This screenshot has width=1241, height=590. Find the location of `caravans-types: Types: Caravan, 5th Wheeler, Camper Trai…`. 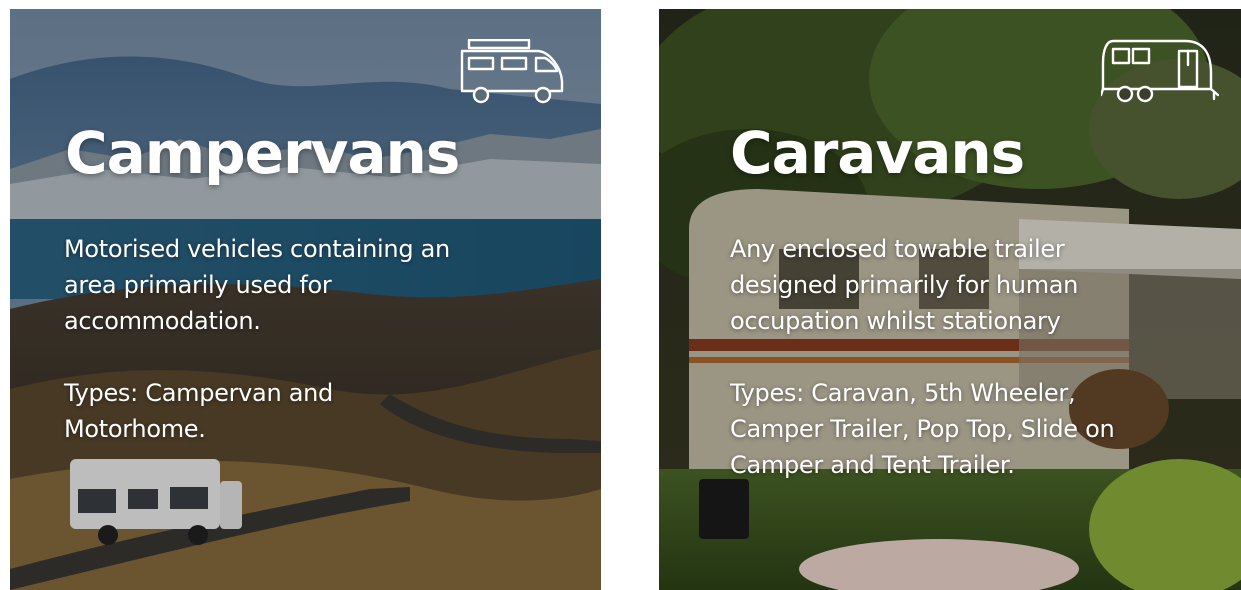

caravans-types: Types: Caravan, 5th Wheeler, Camper Trai… is located at coordinates (922, 429).